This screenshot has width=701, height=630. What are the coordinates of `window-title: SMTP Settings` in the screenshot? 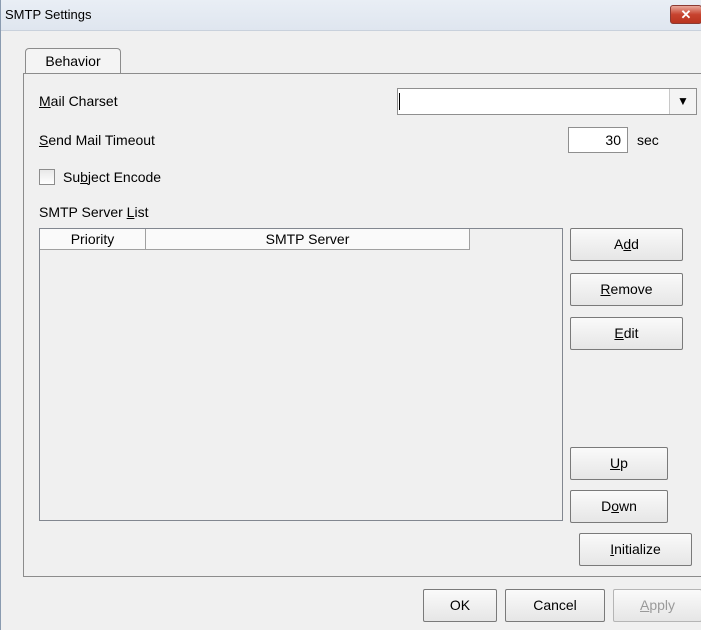 It's located at (48, 14).